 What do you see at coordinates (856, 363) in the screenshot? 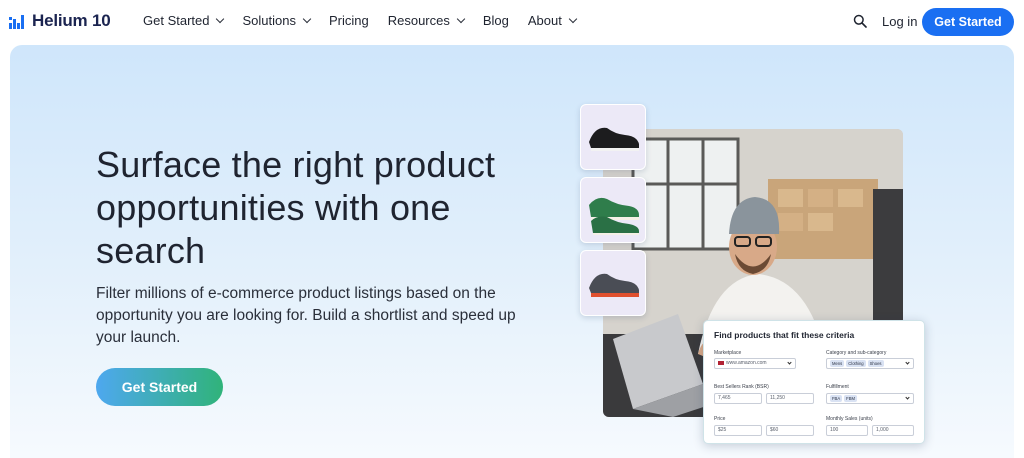
I see `category-tag: Clothing` at bounding box center [856, 363].